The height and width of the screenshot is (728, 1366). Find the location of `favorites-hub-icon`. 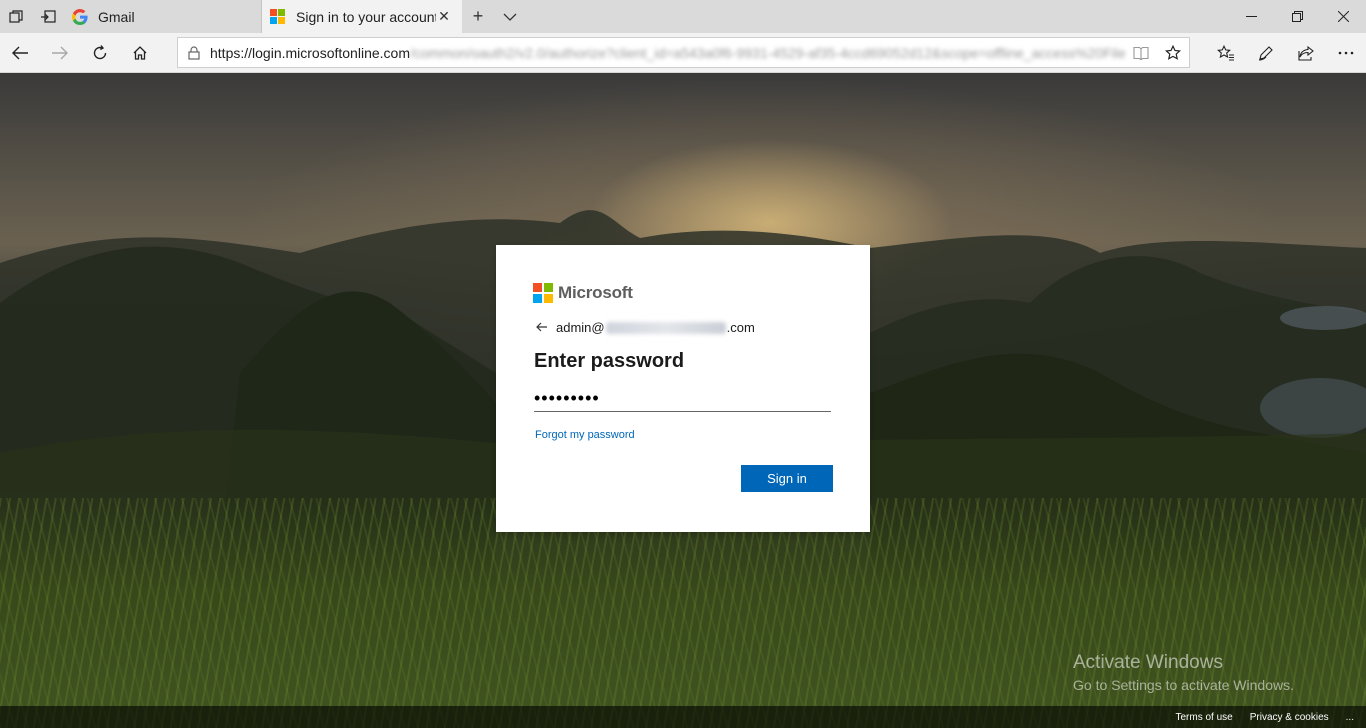

favorites-hub-icon is located at coordinates (1226, 53).